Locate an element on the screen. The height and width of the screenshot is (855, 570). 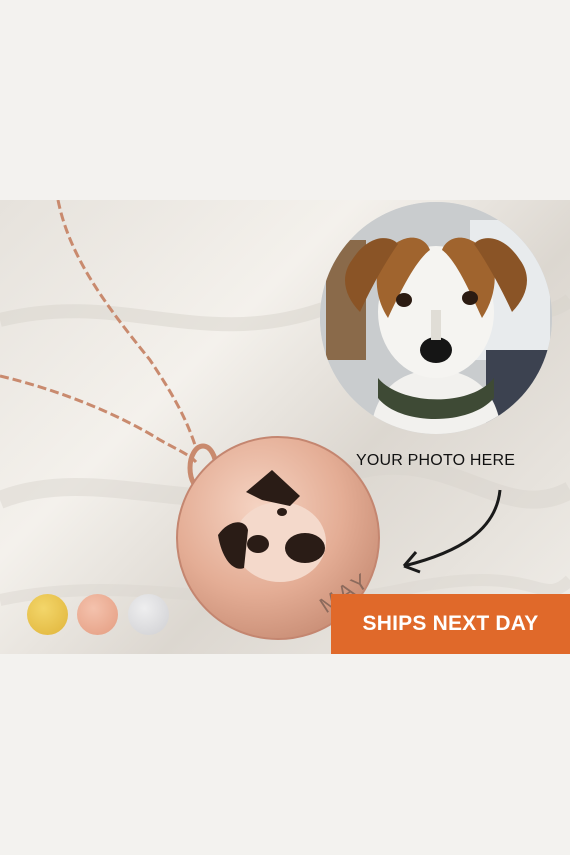
photo-caption: YOUR PHOTO HERE is located at coordinates (436, 460).